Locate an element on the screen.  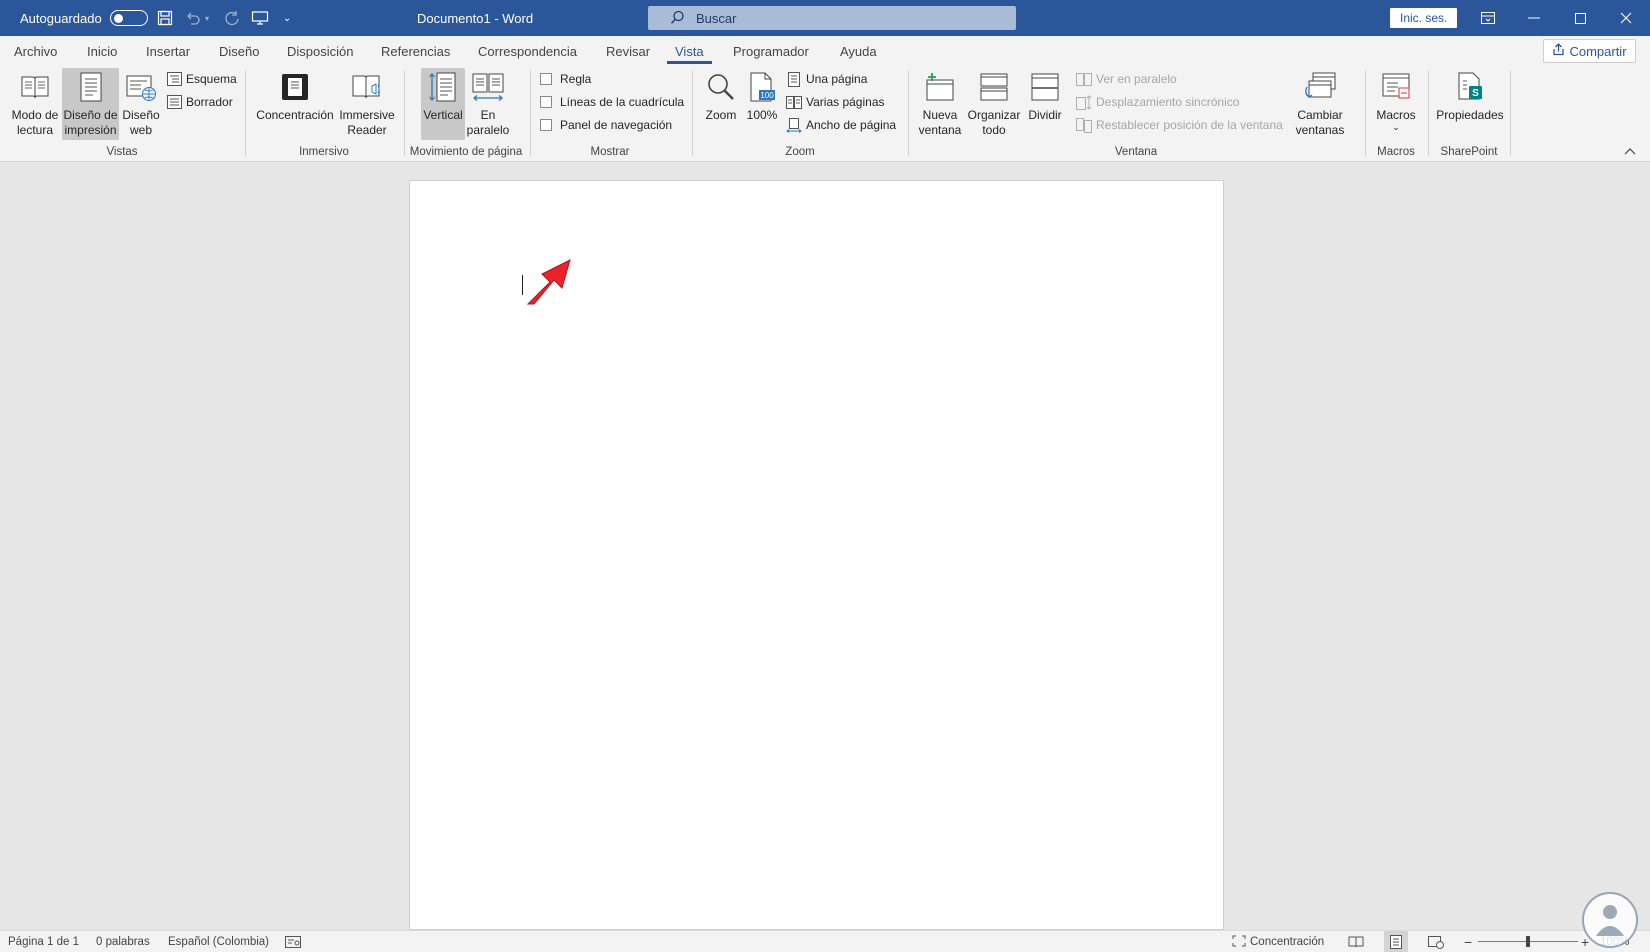
tab-correspondencia: Correspondencia is located at coordinates (527, 51).